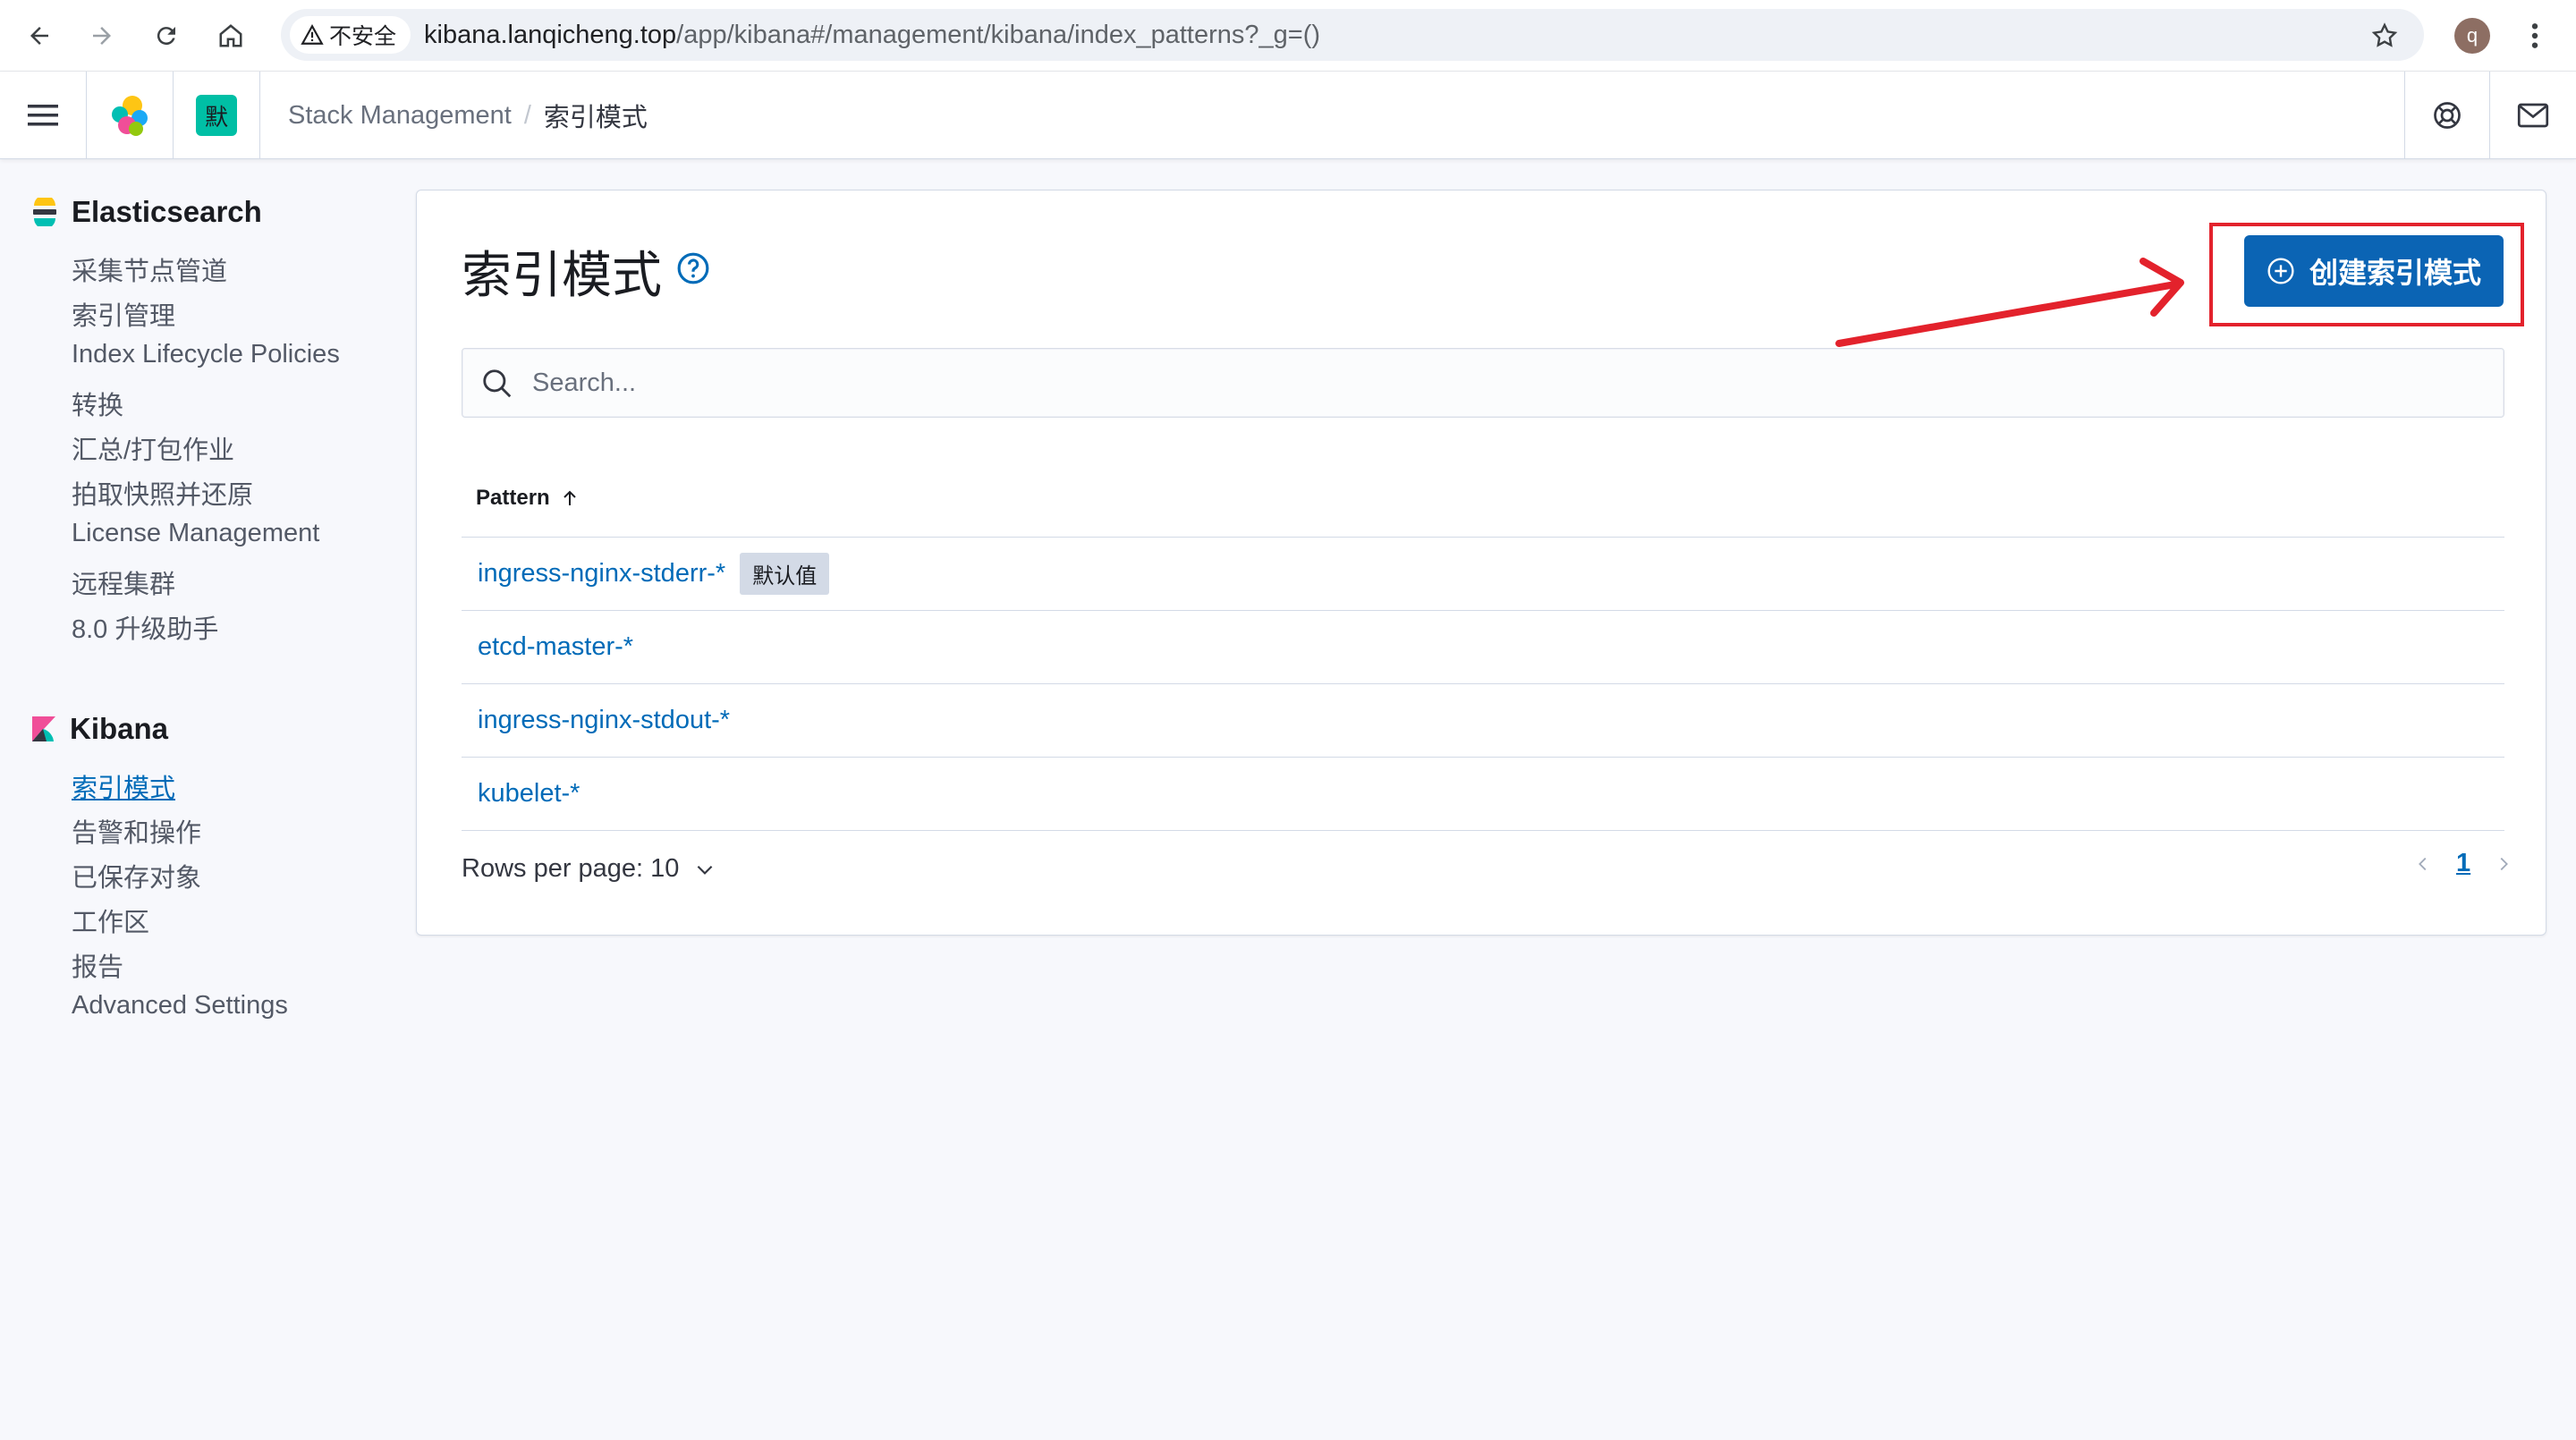  I want to click on nav-menu-button, so click(43, 115).